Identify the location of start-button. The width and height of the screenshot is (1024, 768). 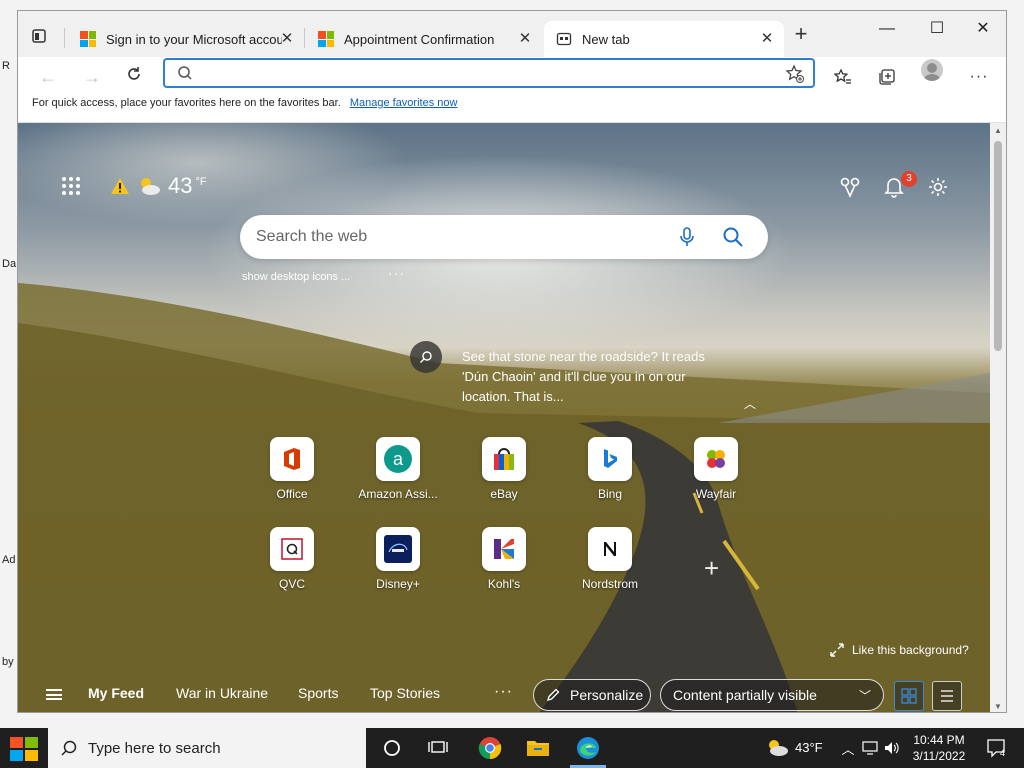
(24, 749).